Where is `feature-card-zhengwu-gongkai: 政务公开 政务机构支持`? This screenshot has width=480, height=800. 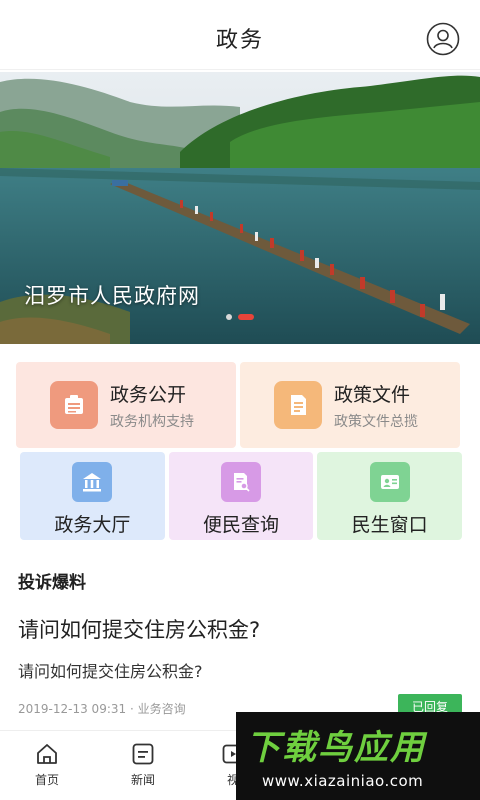
feature-card-zhengwu-gongkai: 政务公开 政务机构支持 is located at coordinates (126, 405).